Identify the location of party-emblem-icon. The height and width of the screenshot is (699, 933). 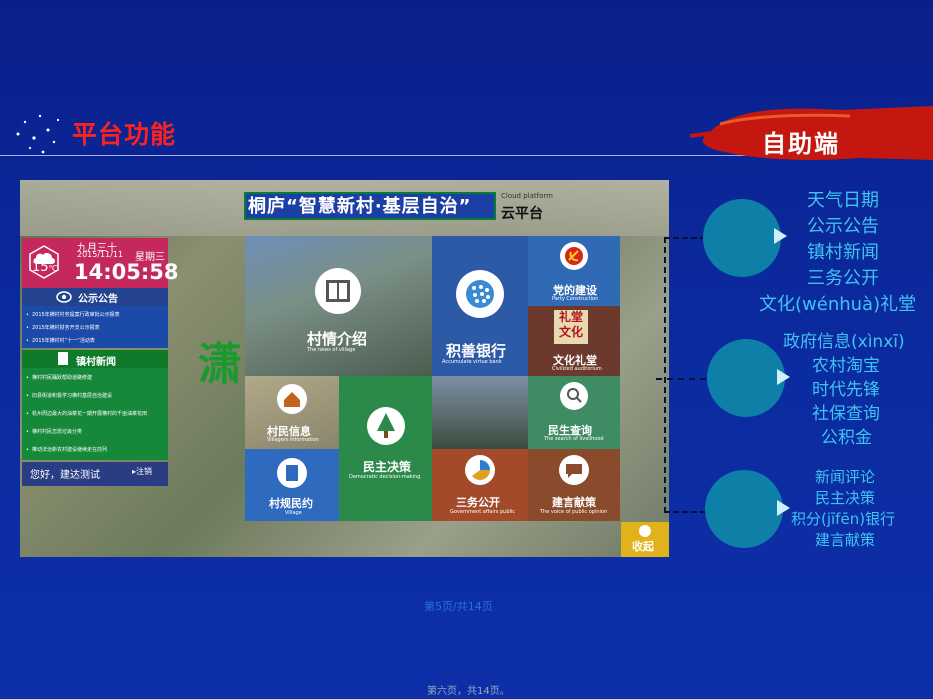
(574, 256).